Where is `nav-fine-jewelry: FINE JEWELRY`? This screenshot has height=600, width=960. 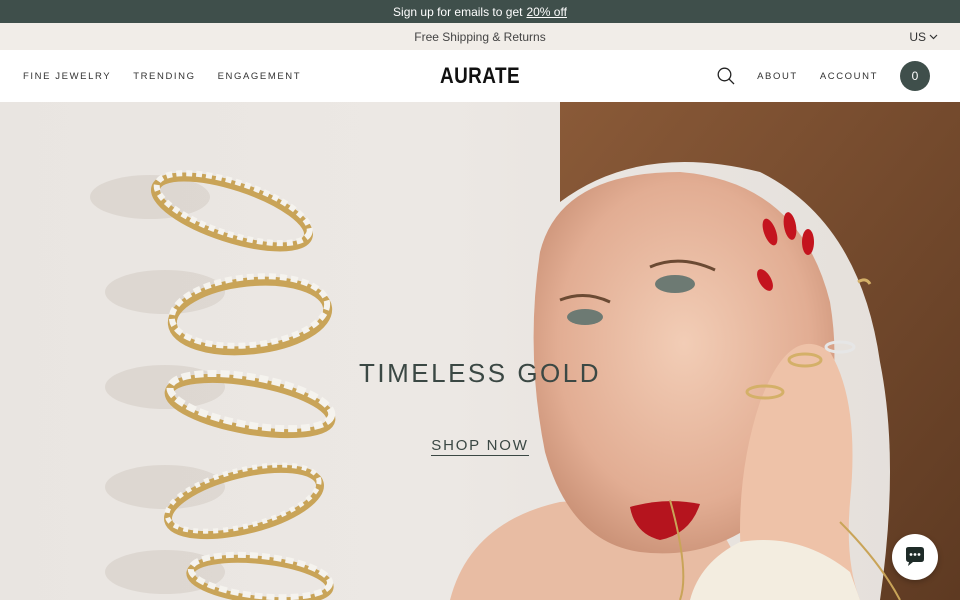 nav-fine-jewelry: FINE JEWELRY is located at coordinates (67, 76).